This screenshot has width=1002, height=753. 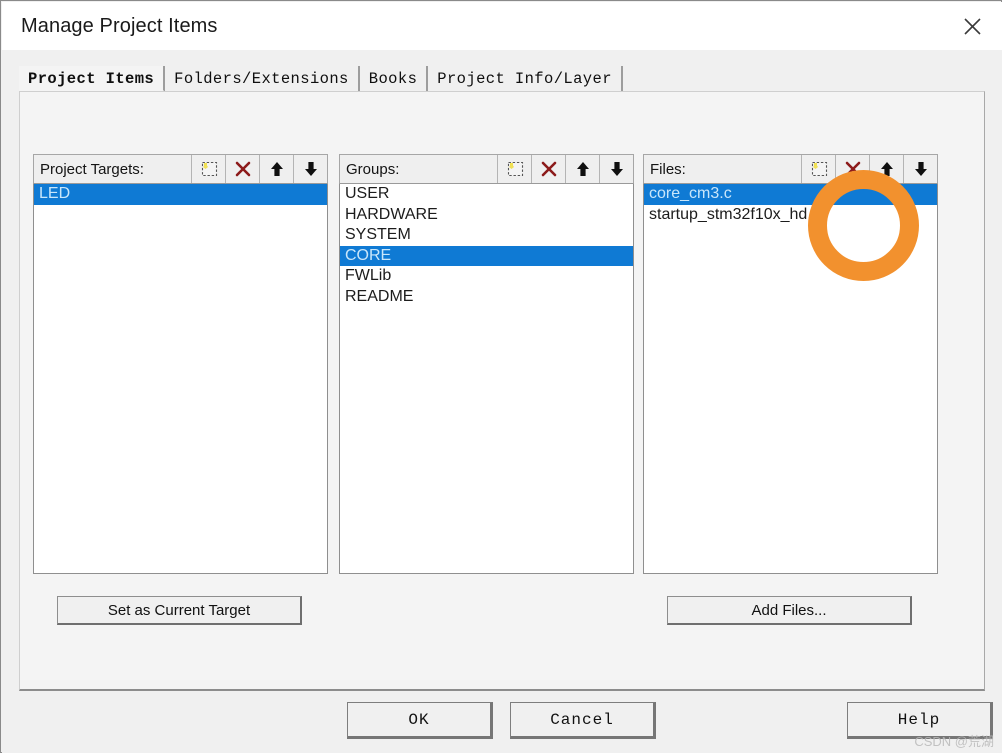 What do you see at coordinates (525, 79) in the screenshot?
I see `tab-project-info-layer: Project Info/Layer` at bounding box center [525, 79].